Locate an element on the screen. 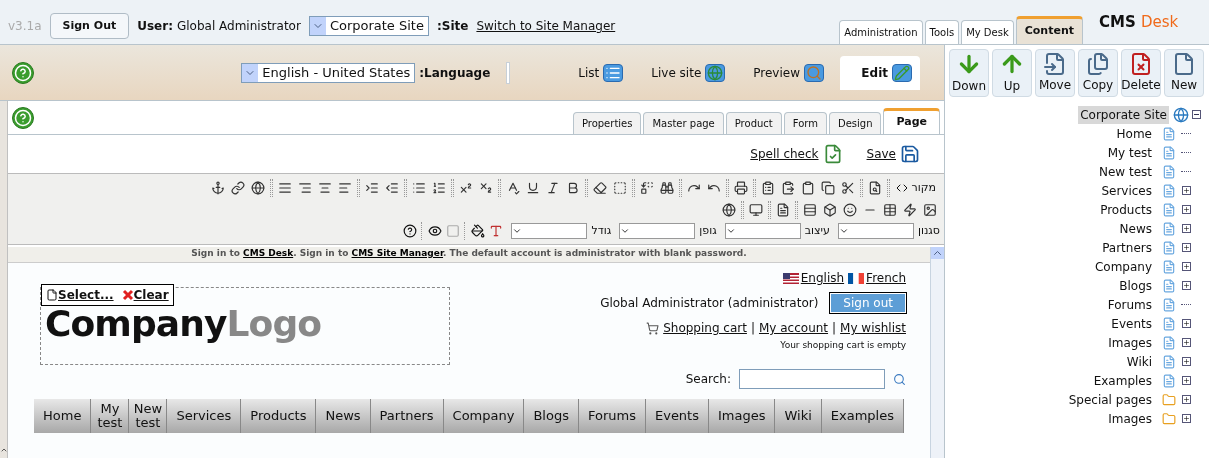 The width and height of the screenshot is (1209, 458). chevron-down-icon is located at coordinates (843, 231).